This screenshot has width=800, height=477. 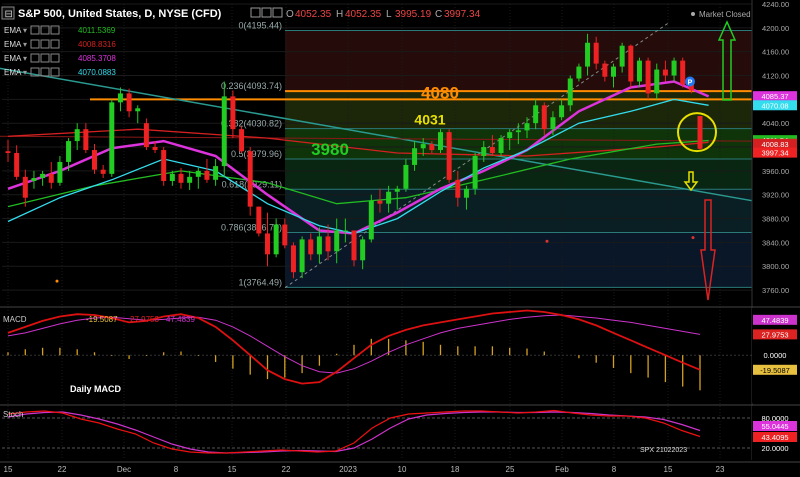 I want to click on svg-text: O, so click(x=290, y=14).